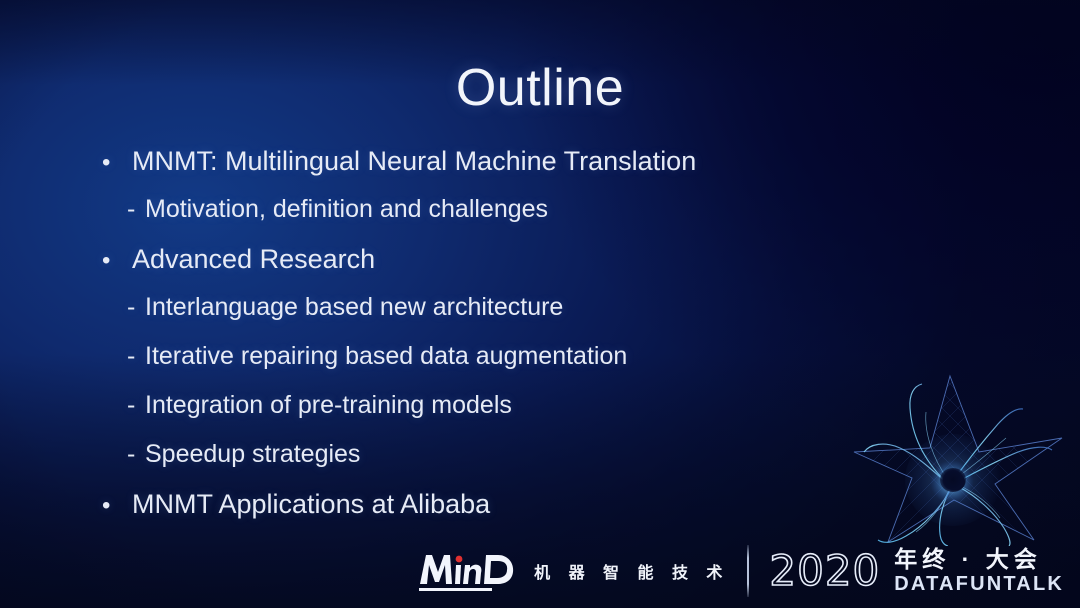 This screenshot has height=608, width=1080. What do you see at coordinates (979, 584) in the screenshot?
I see `event-name-en: DATAFUNTALK` at bounding box center [979, 584].